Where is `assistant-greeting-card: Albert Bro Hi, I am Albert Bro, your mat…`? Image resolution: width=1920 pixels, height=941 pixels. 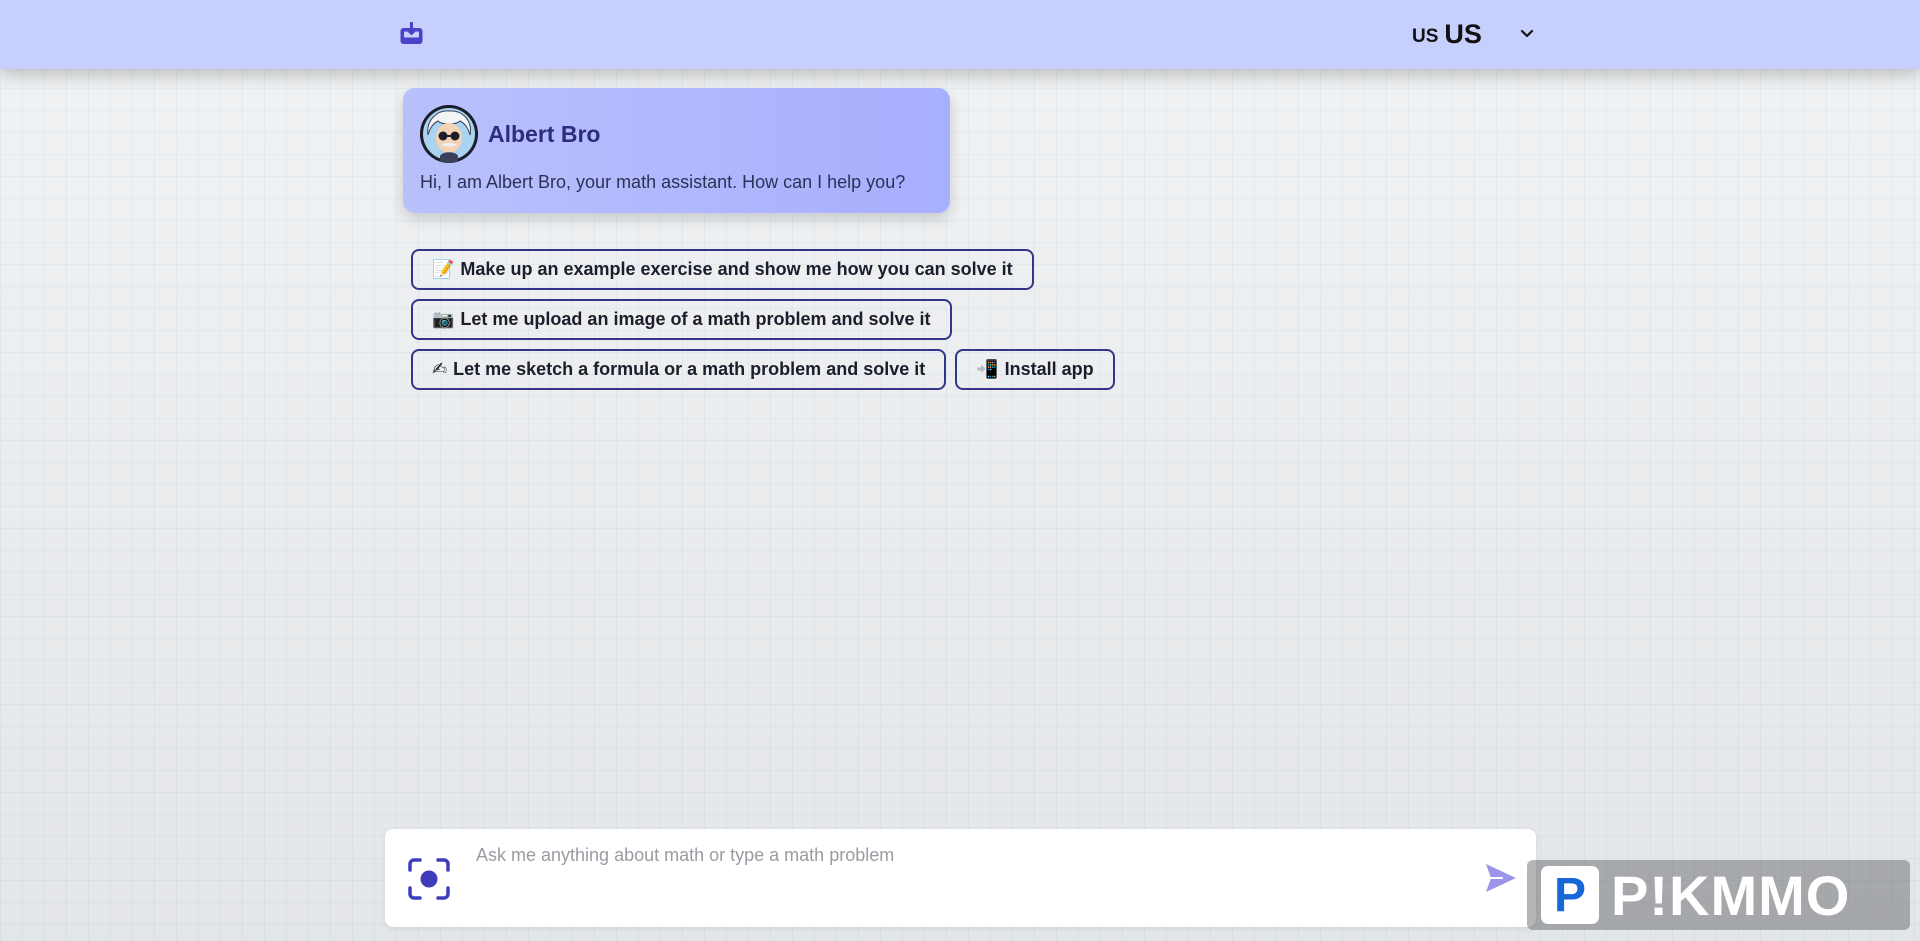 assistant-greeting-card: Albert Bro Hi, I am Albert Bro, your mat… is located at coordinates (676, 150).